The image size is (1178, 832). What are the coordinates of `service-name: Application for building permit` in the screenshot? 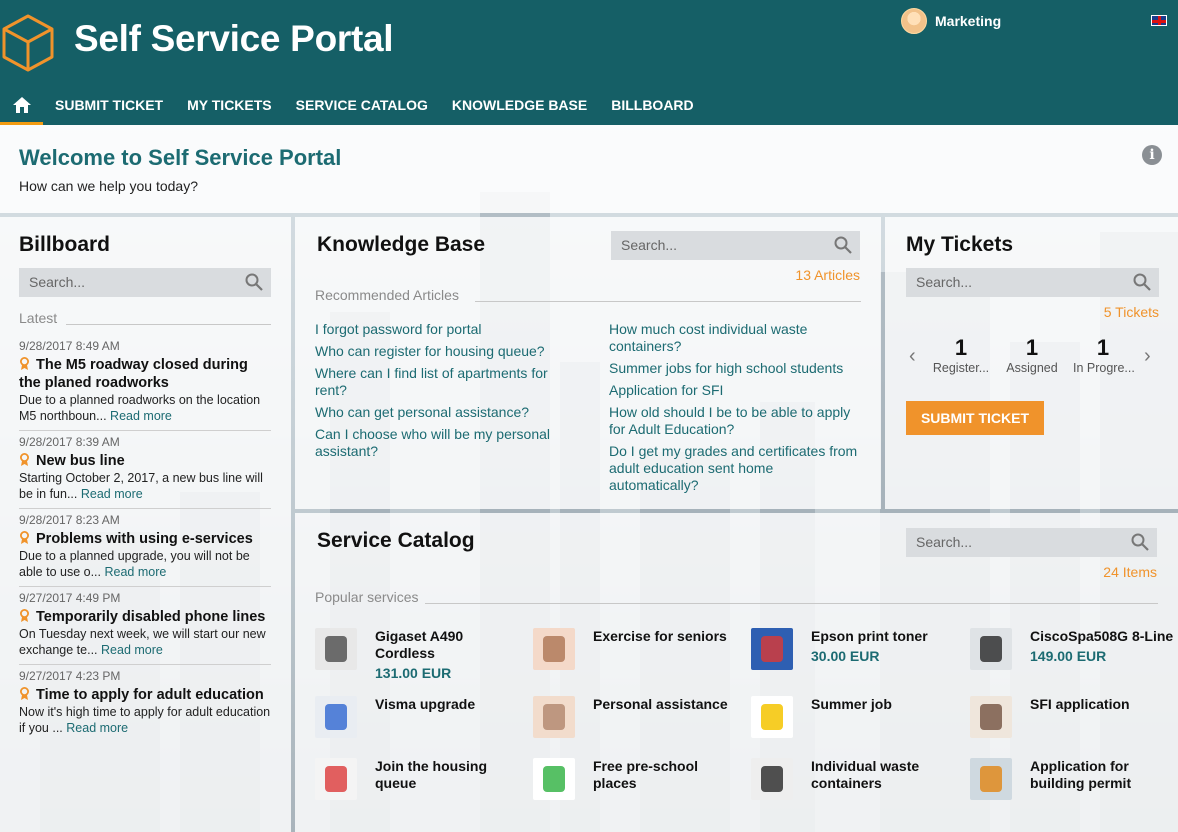 It's located at (1104, 775).